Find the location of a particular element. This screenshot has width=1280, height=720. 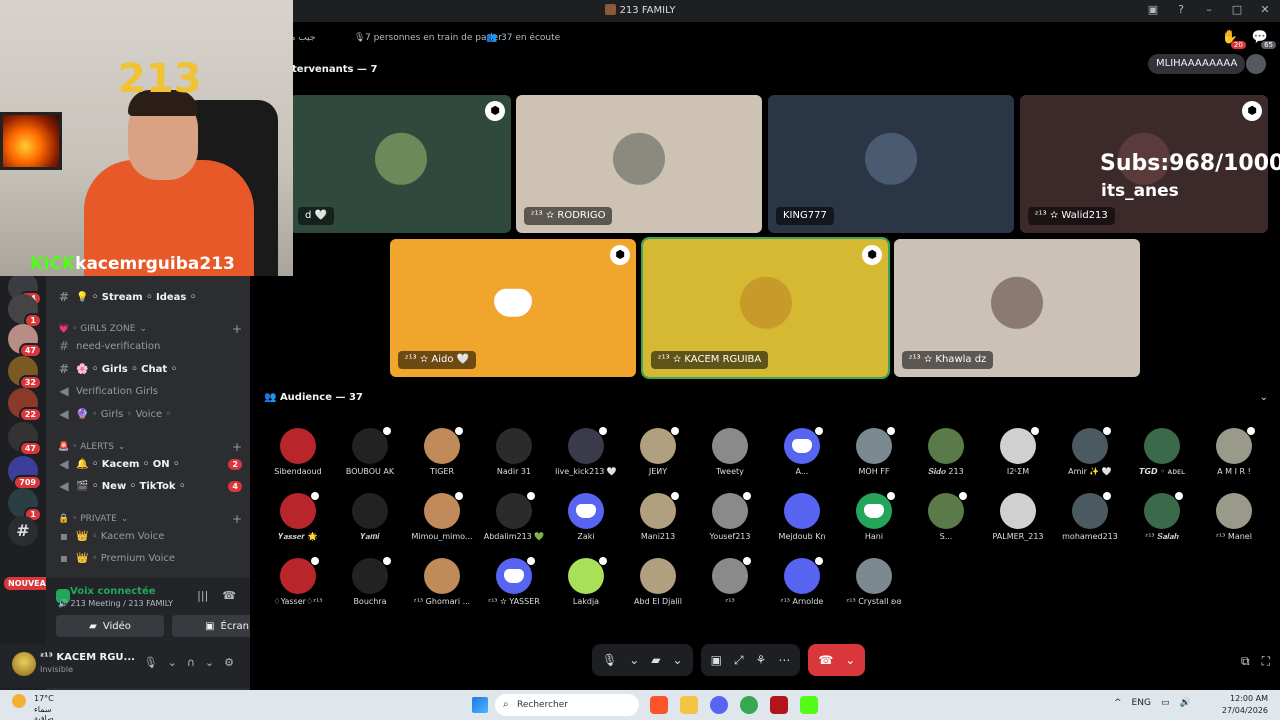

audience-member: Mani213 is located at coordinates (658, 517).